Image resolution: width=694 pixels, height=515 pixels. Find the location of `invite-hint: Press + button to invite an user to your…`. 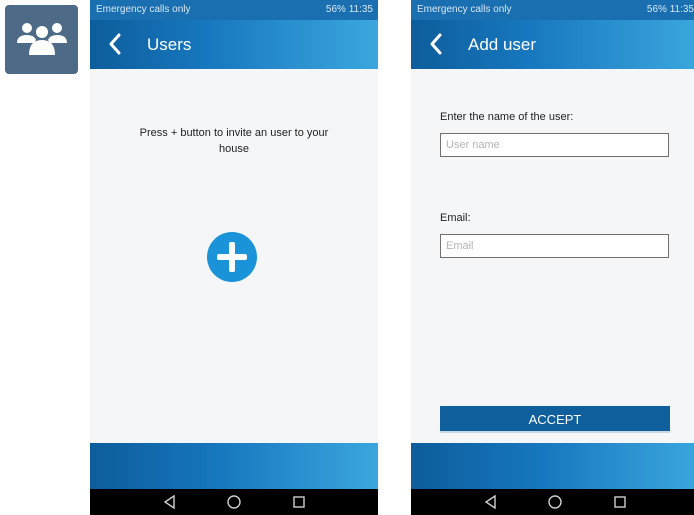

invite-hint: Press + button to invite an user to your… is located at coordinates (234, 141).